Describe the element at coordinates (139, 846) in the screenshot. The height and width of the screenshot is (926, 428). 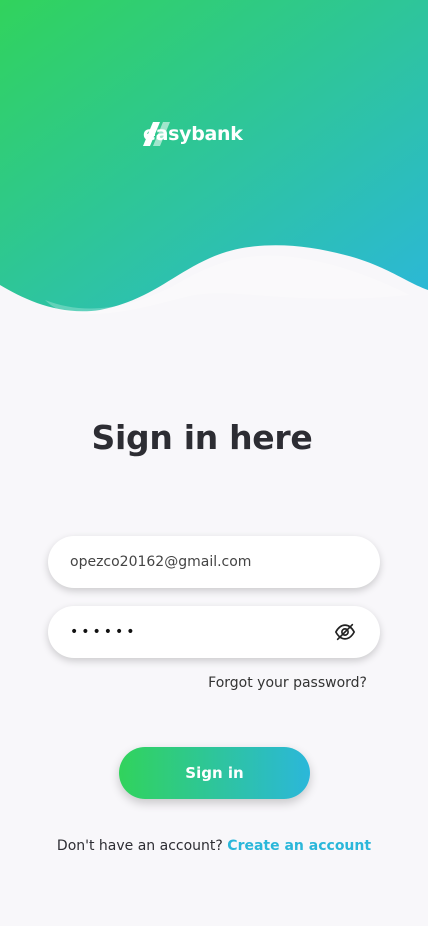
I see `signup-prompt-text: Don't have an account?` at that location.